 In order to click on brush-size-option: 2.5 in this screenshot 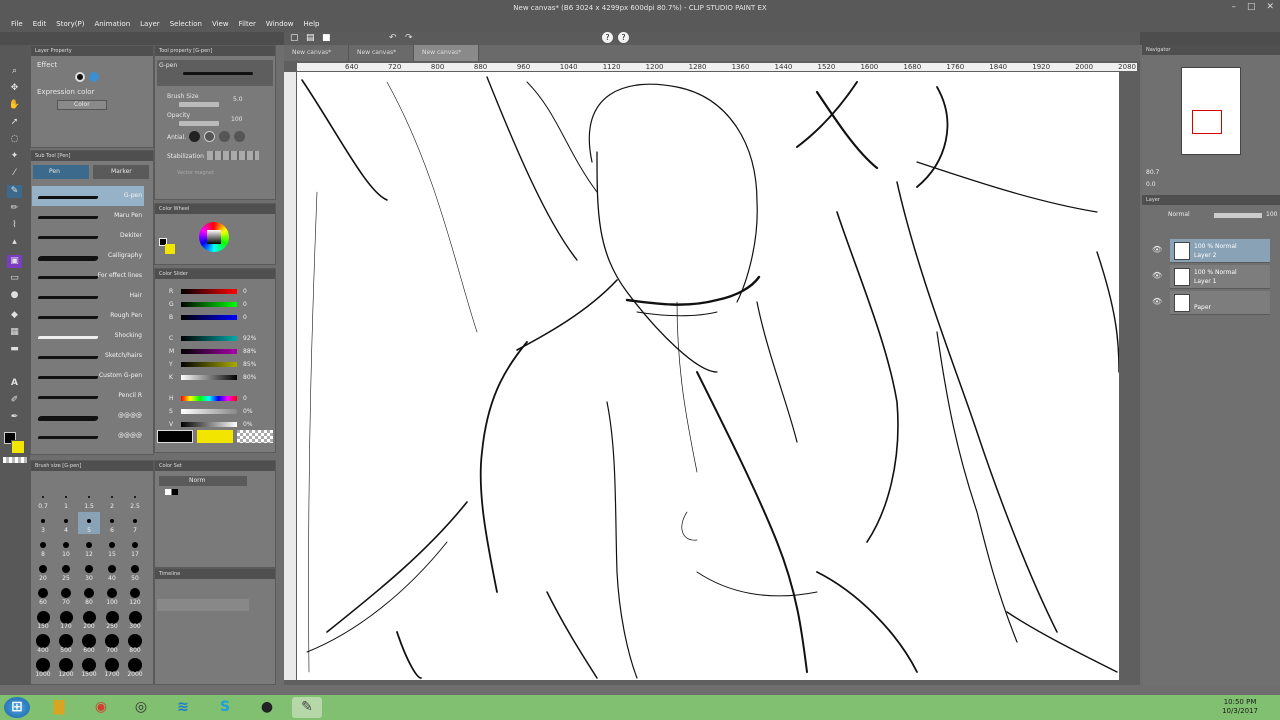, I will do `click(135, 499)`.